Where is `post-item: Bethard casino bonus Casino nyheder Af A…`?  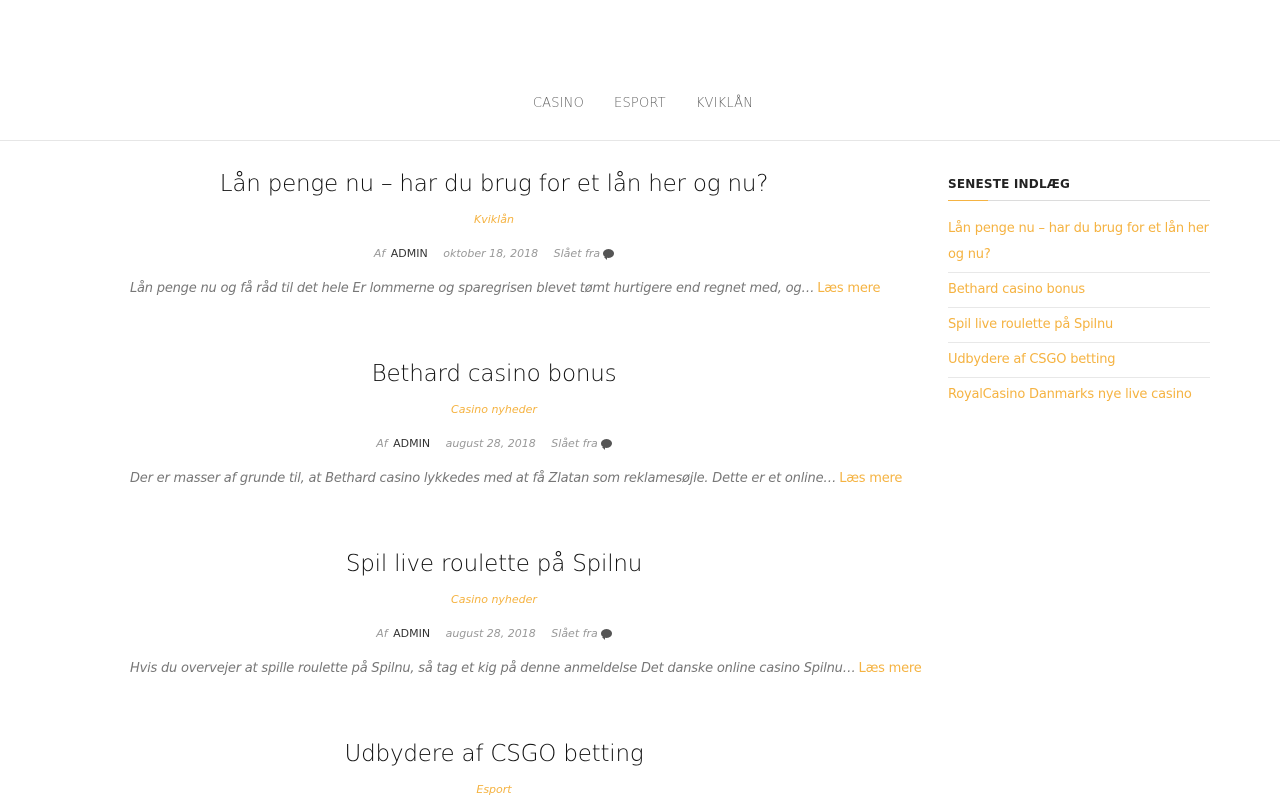 post-item: Bethard casino bonus Casino nyheder Af A… is located at coordinates (516, 430).